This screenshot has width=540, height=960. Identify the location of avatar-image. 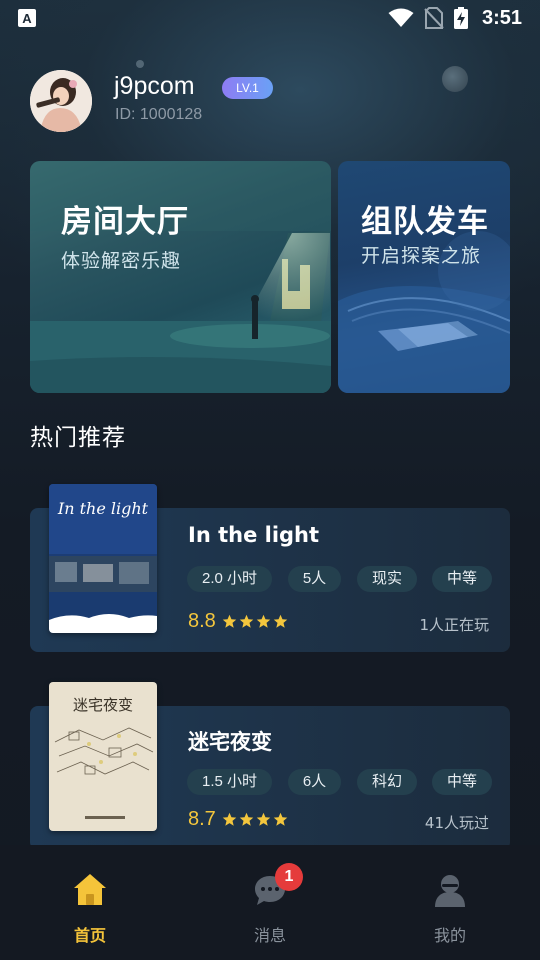
(61, 101).